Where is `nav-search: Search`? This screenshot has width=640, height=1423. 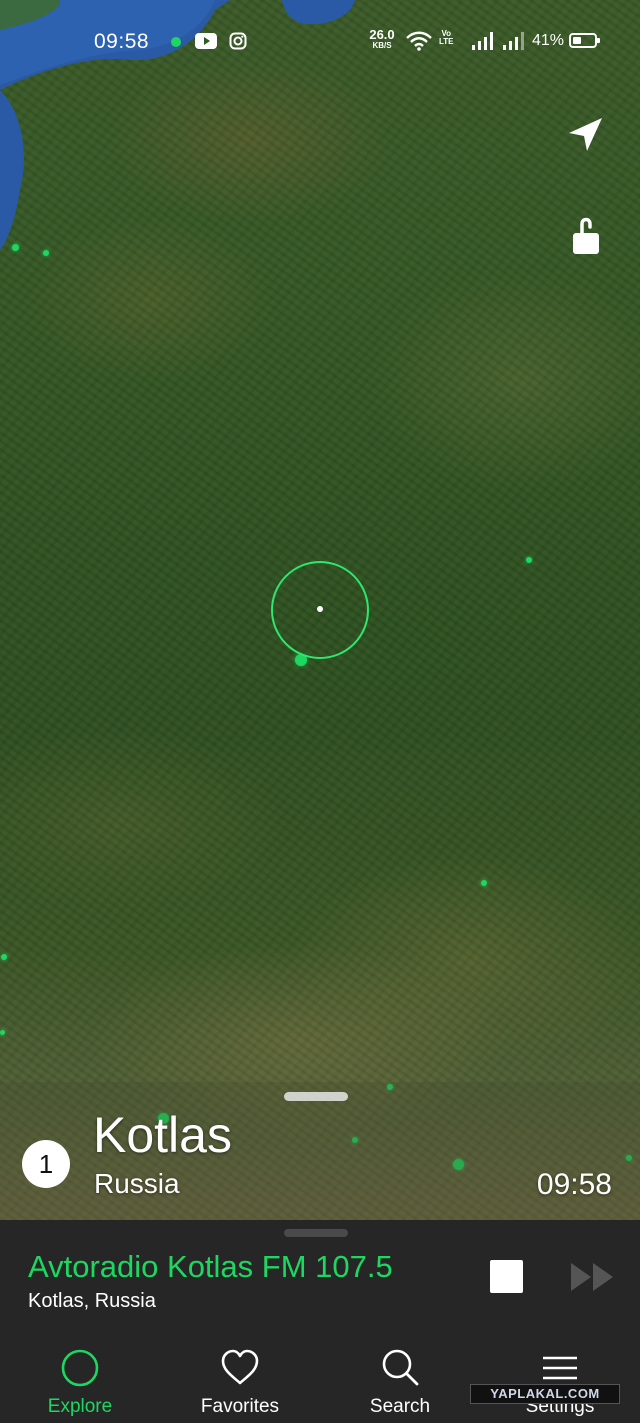 nav-search: Search is located at coordinates (400, 1381).